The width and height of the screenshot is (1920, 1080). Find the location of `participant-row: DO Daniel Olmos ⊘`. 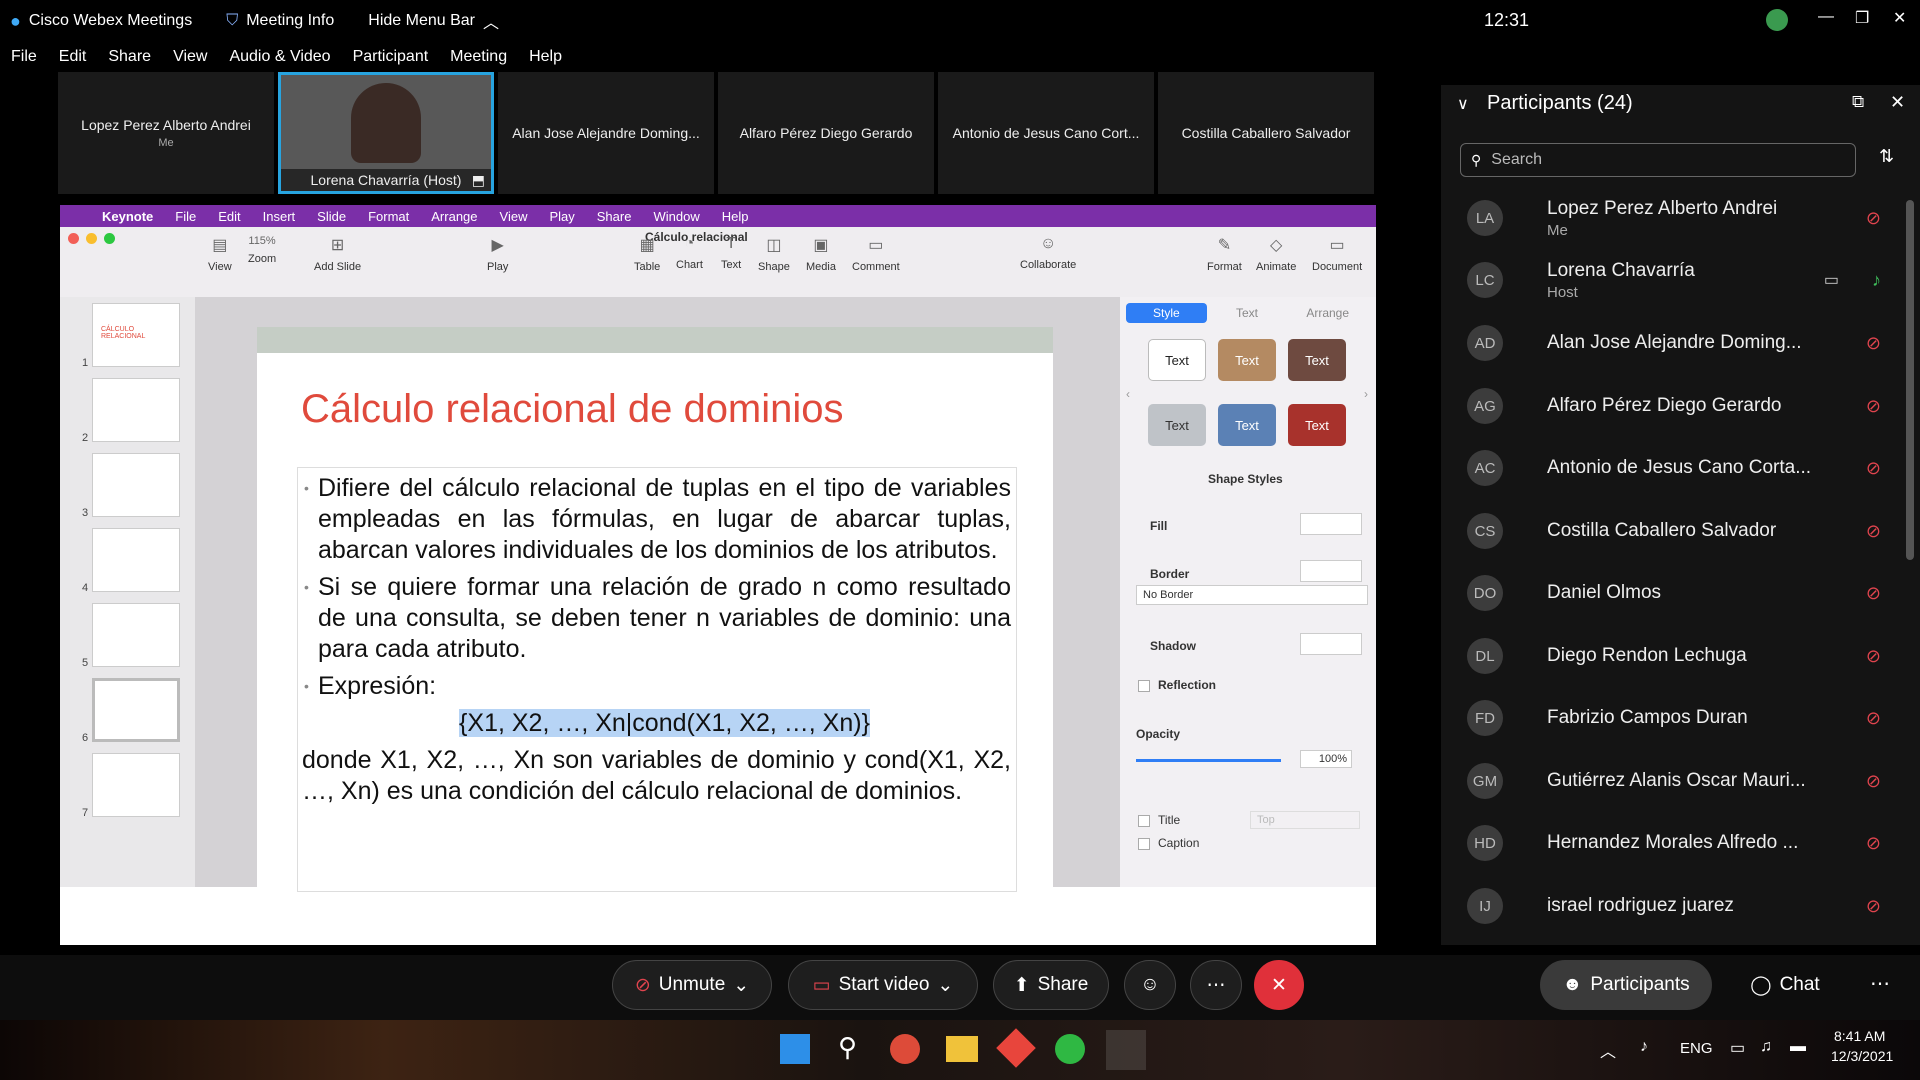

participant-row: DO Daniel Olmos ⊘ is located at coordinates (1661, 593).